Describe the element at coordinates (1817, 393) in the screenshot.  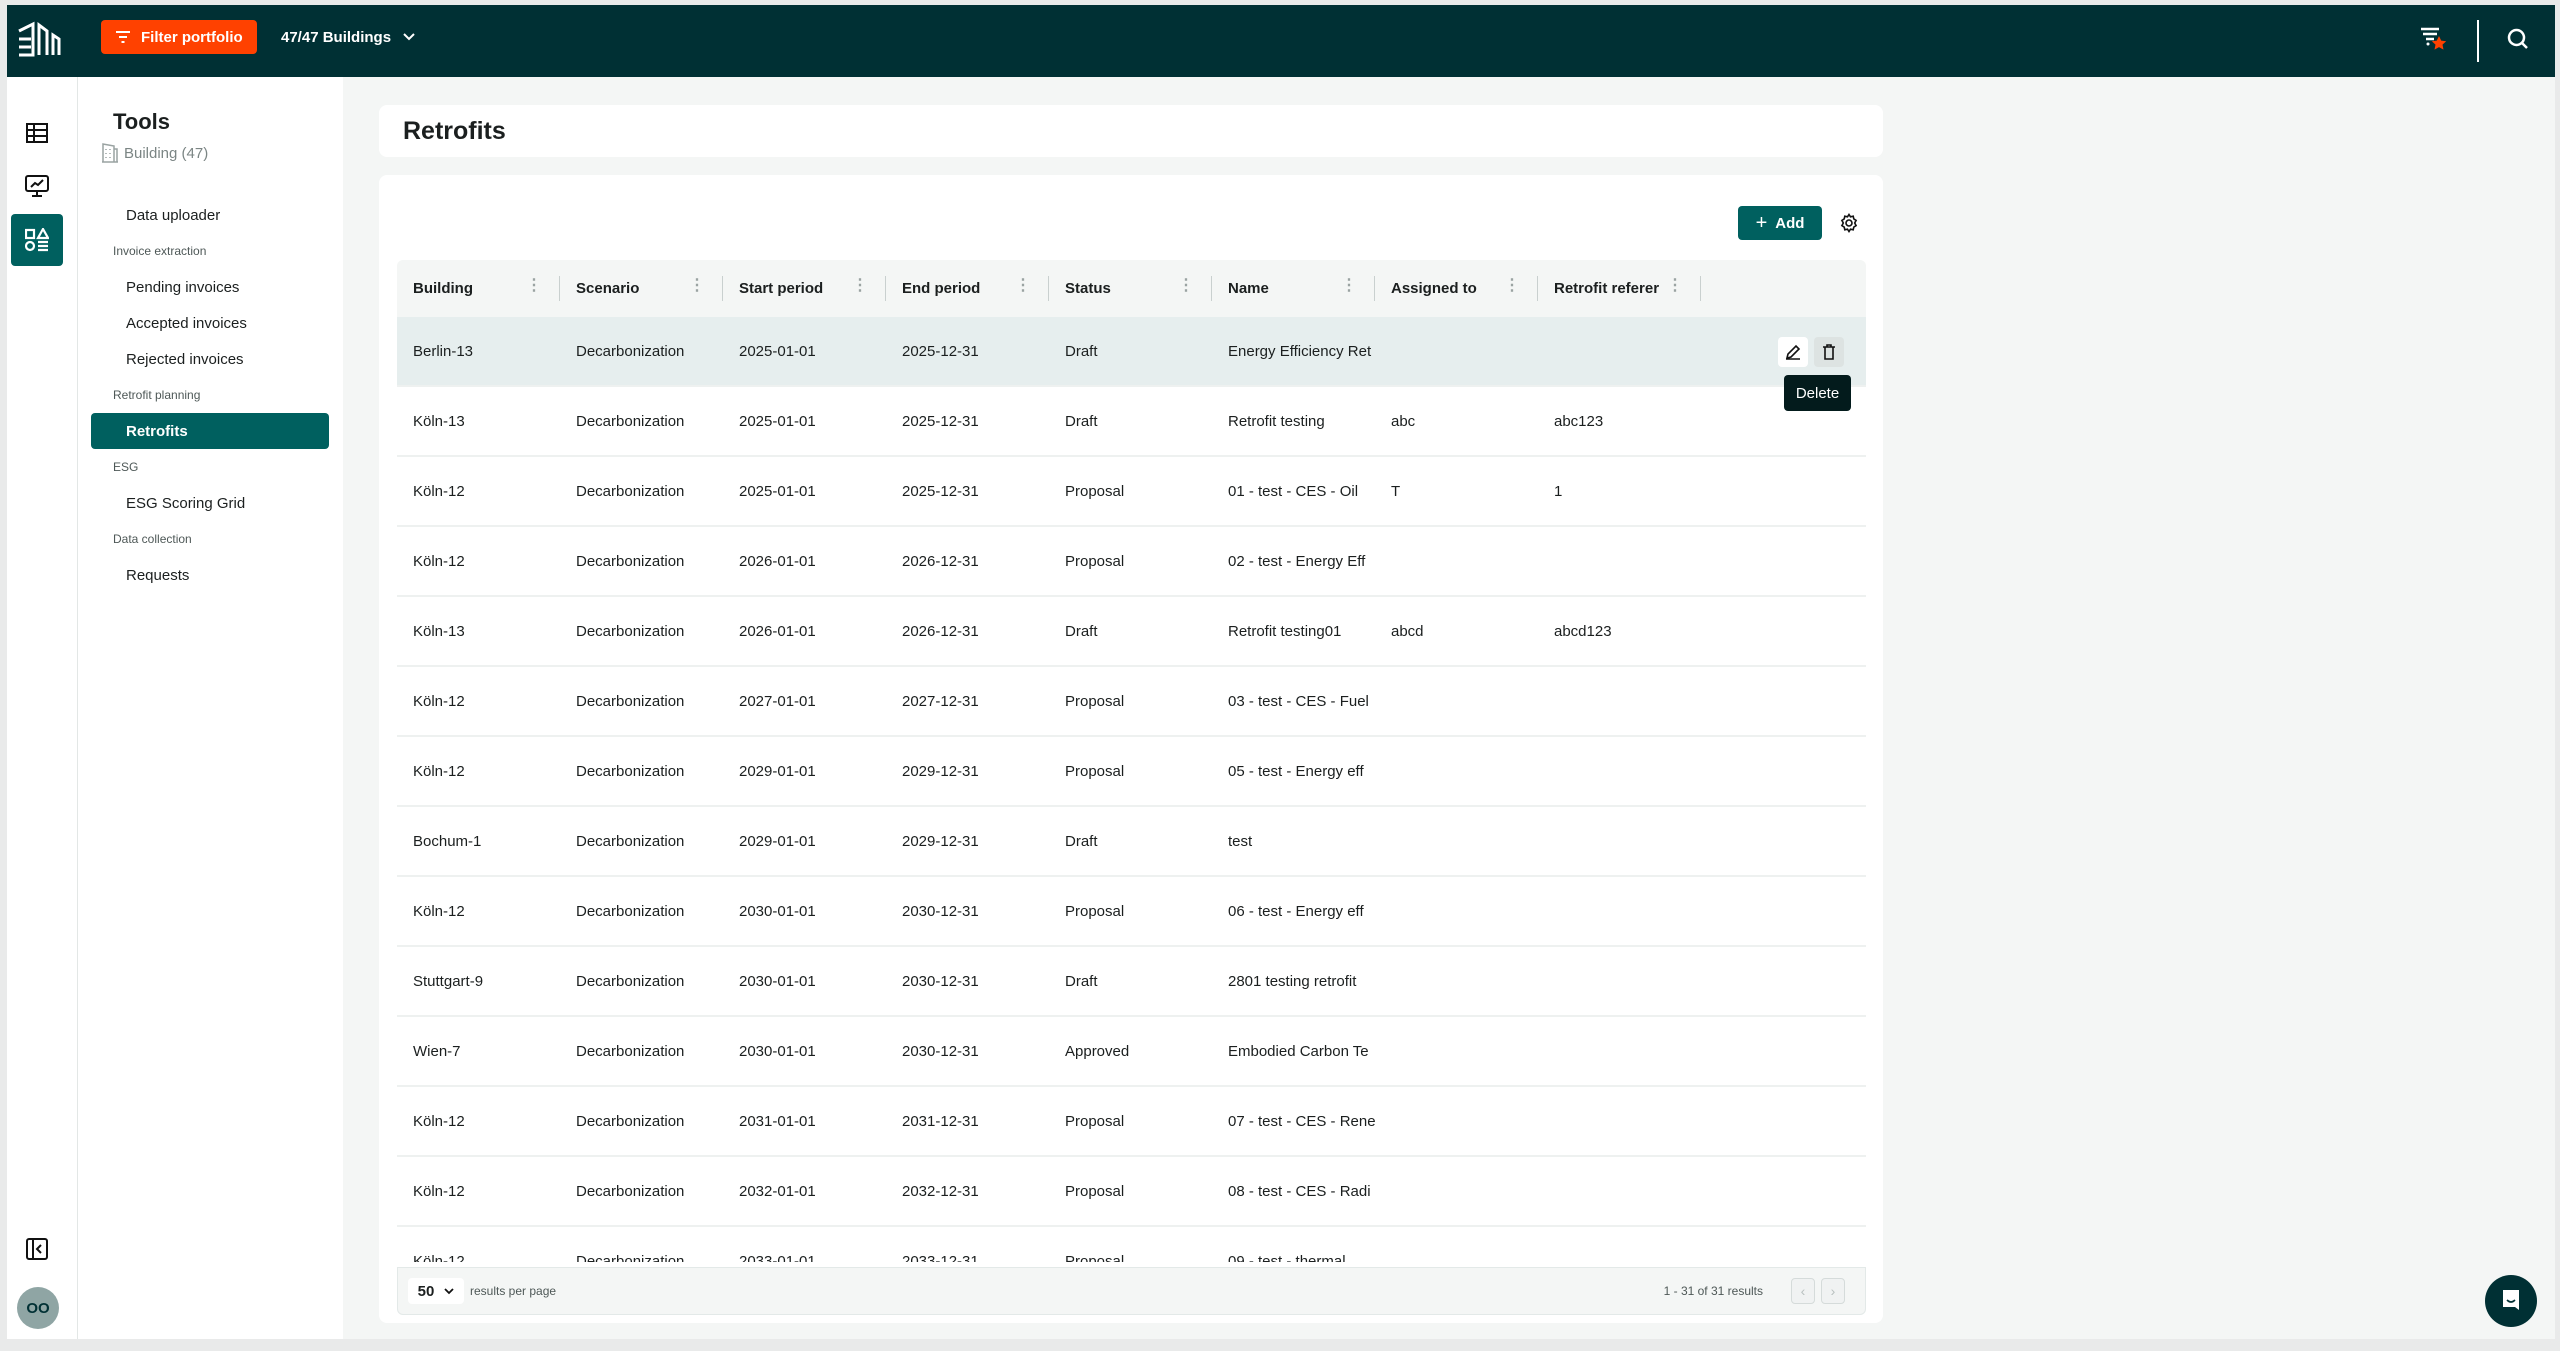
I see `tooltip-text: Delete` at that location.